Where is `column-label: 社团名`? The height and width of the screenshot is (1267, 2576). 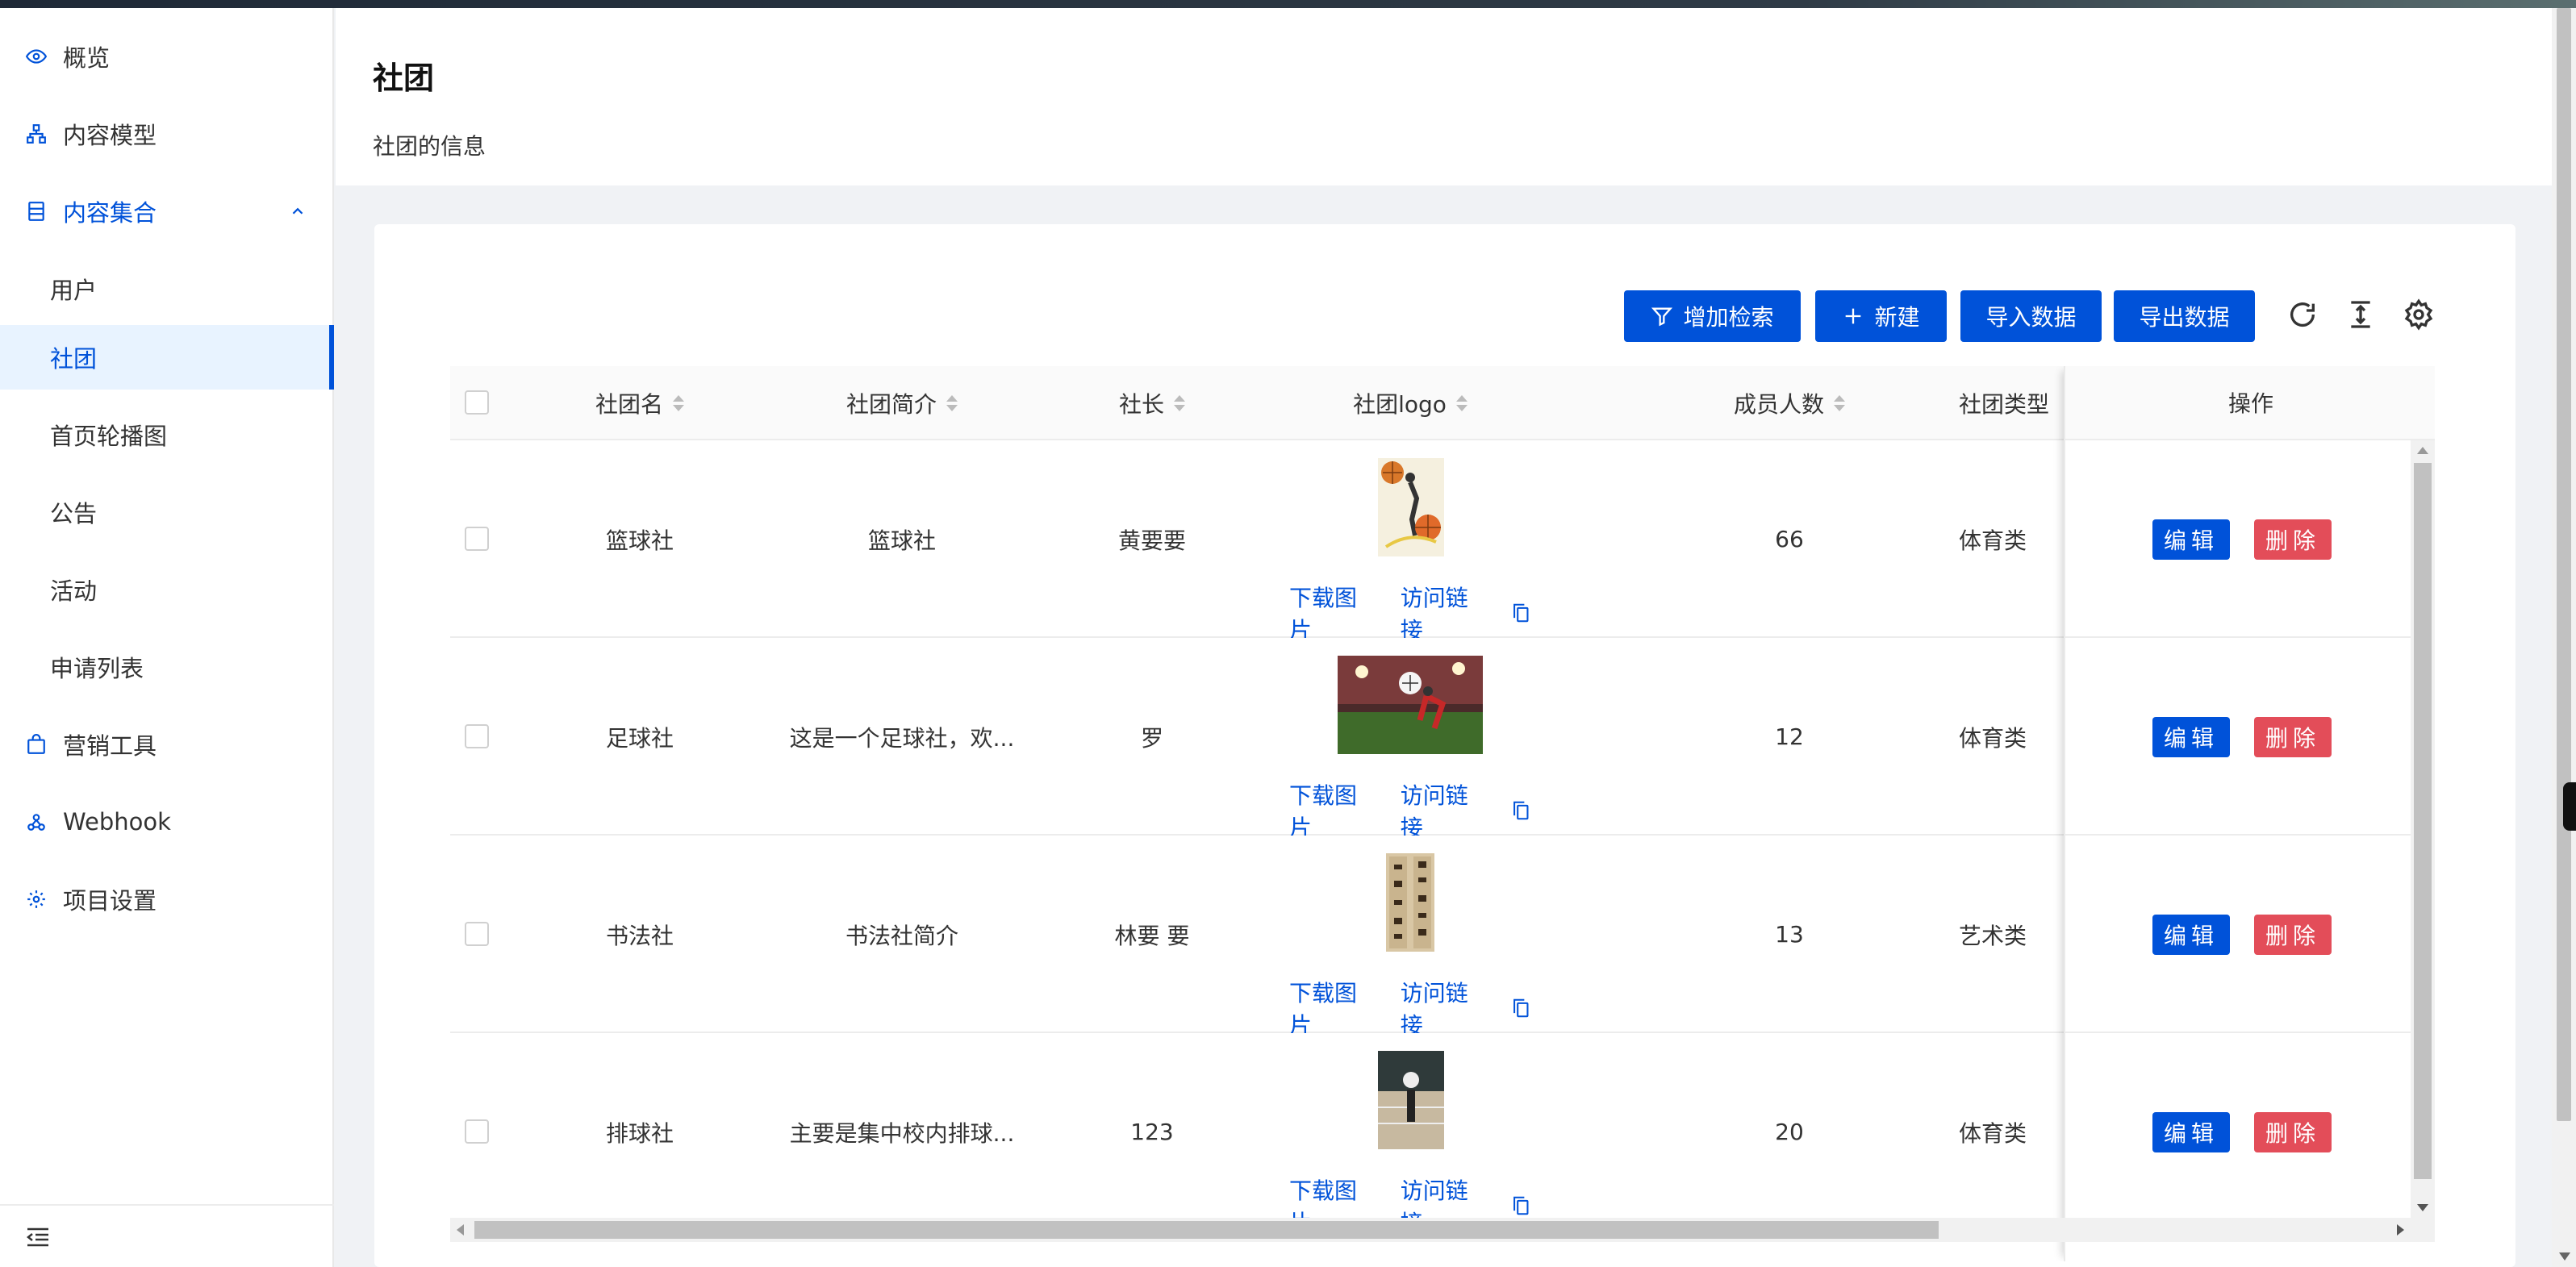
column-label: 社团名 is located at coordinates (629, 404).